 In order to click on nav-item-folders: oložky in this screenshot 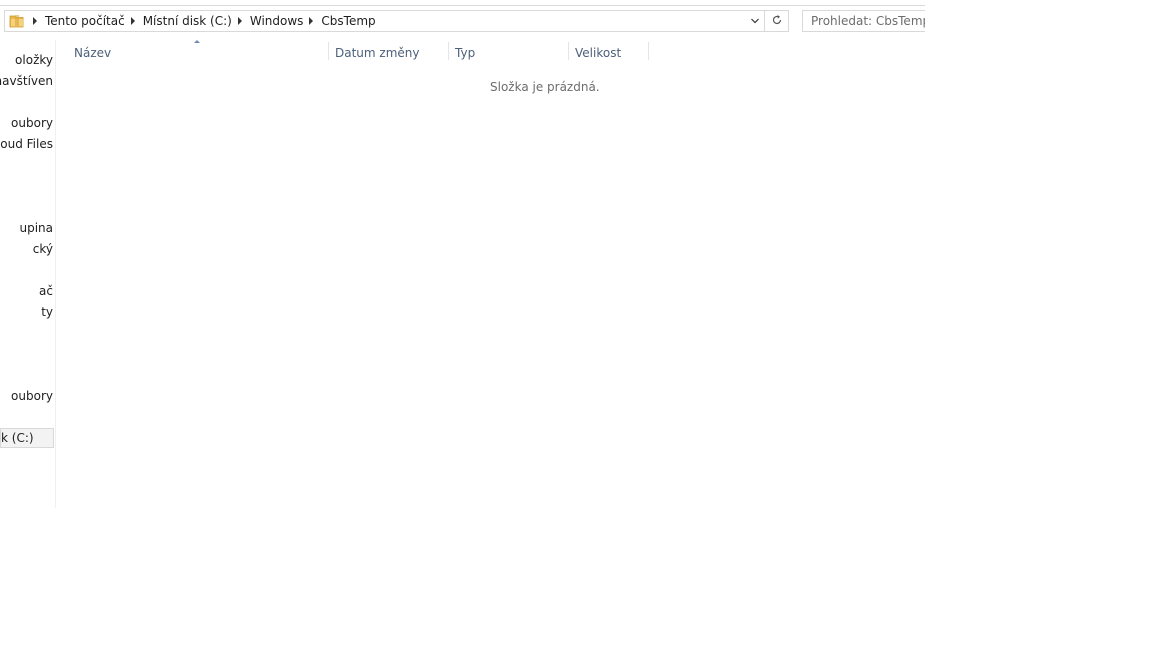, I will do `click(34, 60)`.